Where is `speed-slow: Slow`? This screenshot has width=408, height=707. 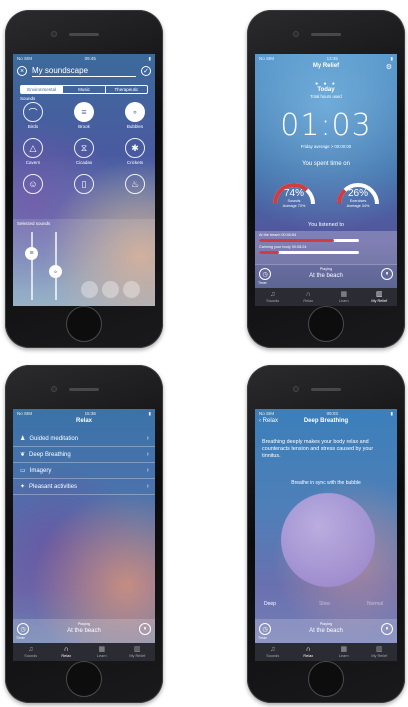
speed-slow: Slow is located at coordinates (324, 604).